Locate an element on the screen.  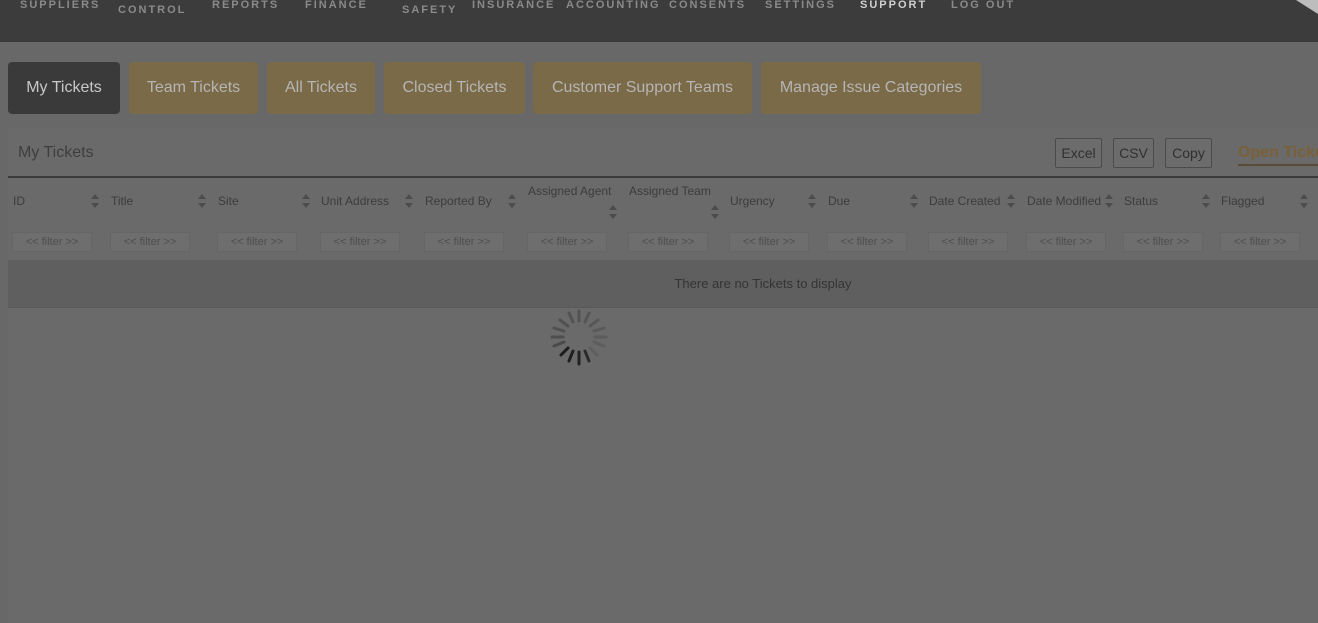
nav-item-support: SUPPORT is located at coordinates (893, 5).